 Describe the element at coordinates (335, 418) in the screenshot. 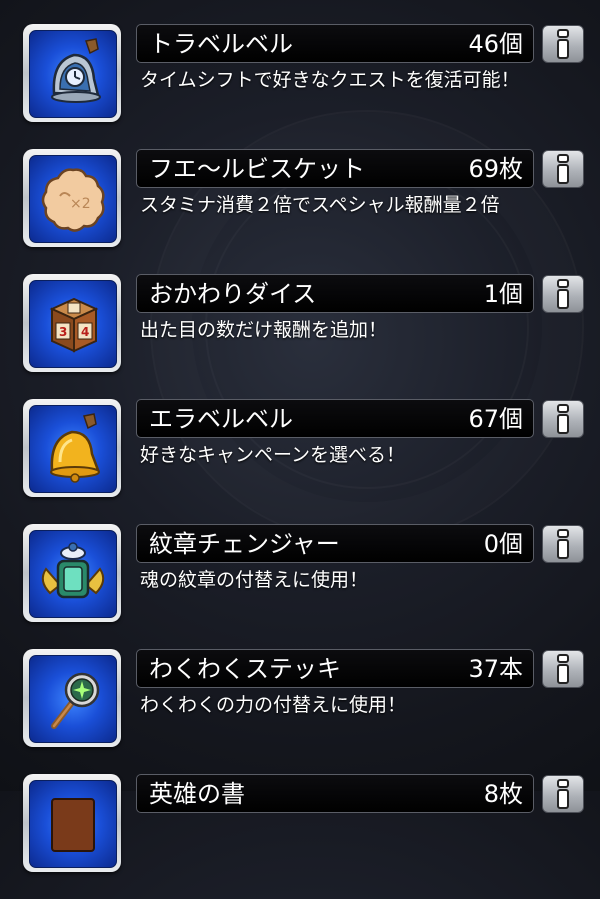

I see `item-name-bar: エラベルベル 67個` at that location.